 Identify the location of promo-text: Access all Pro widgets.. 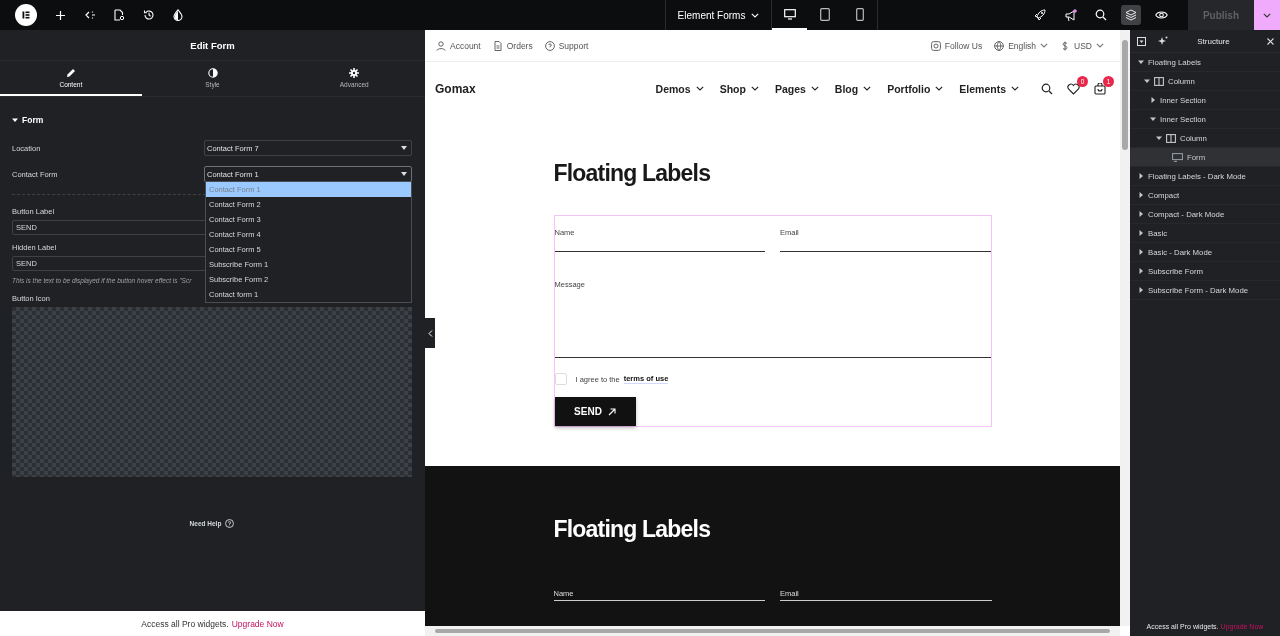
(185, 623).